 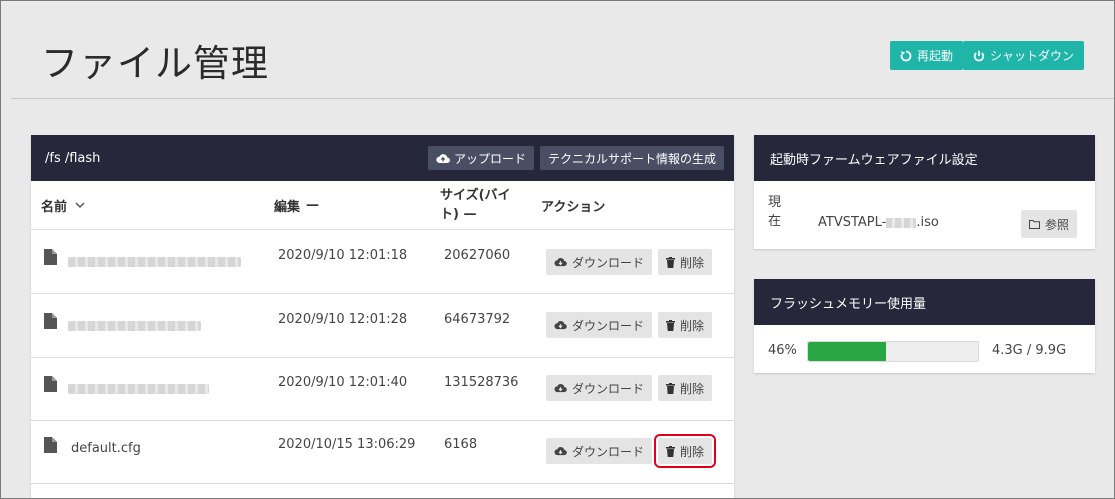 I want to click on browse-button: 参照, so click(x=1049, y=224).